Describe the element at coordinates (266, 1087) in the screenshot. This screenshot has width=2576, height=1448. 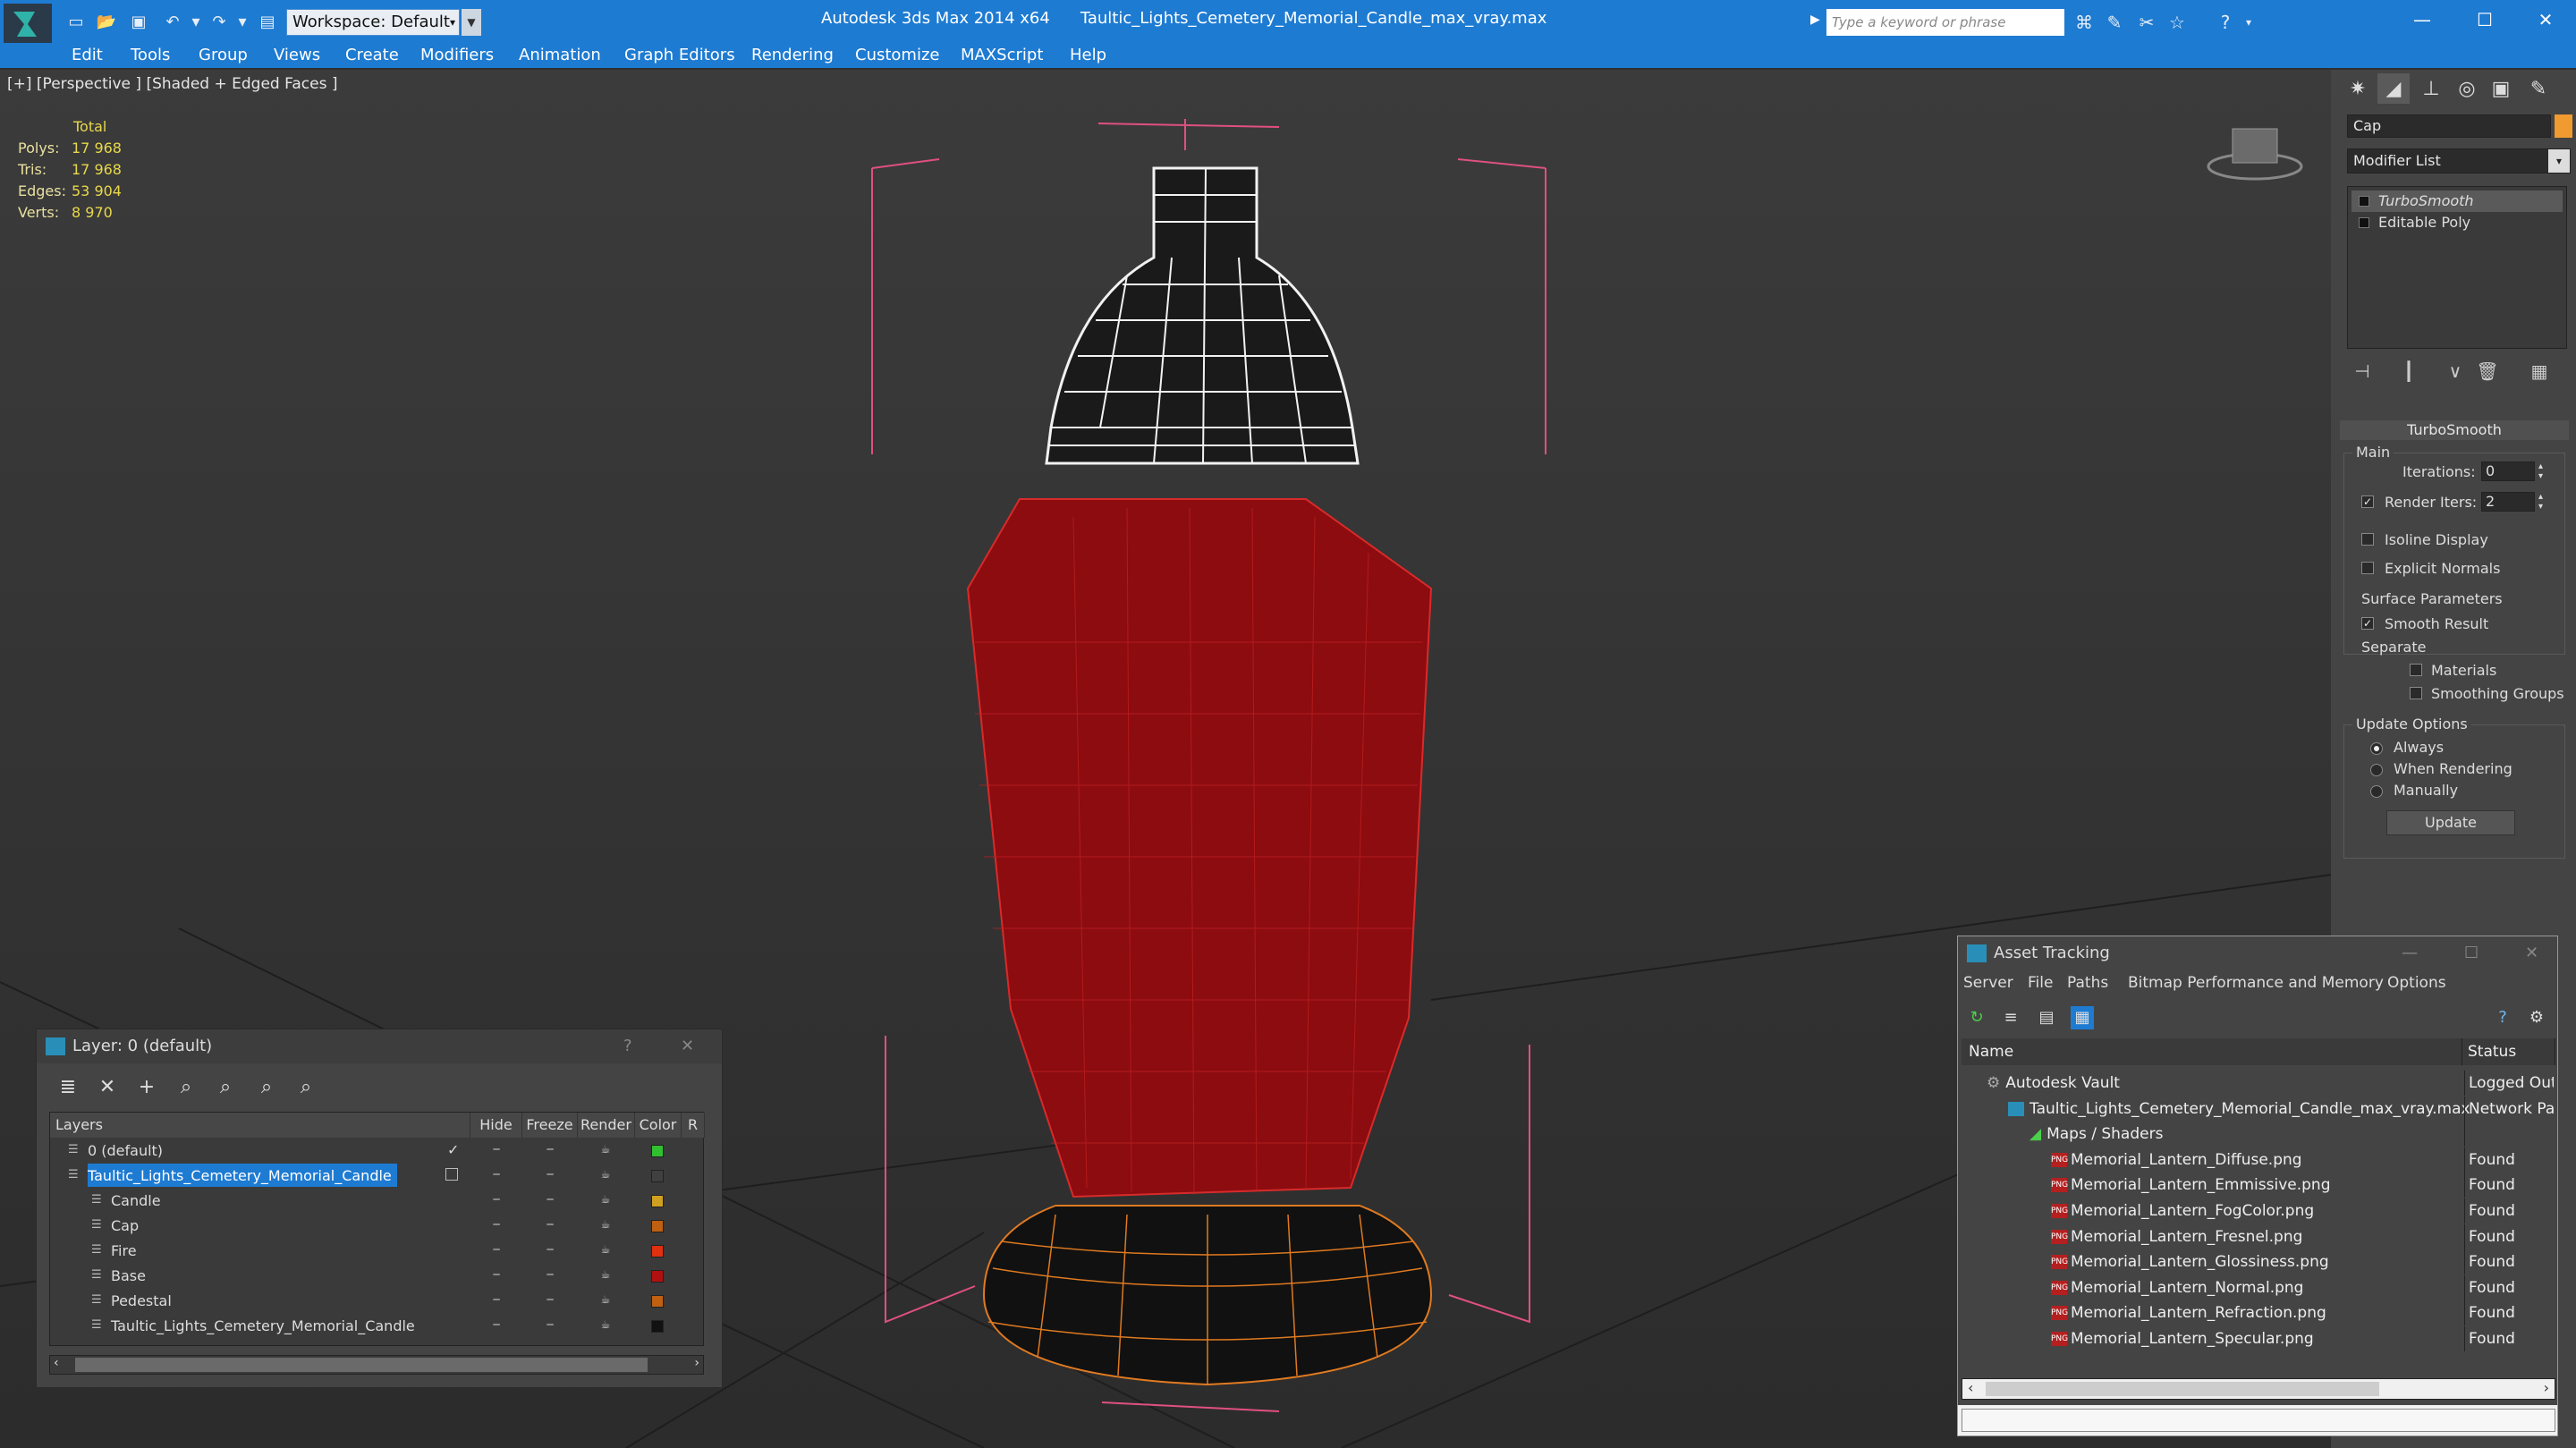
I see `hide-all-icon: ⌕` at that location.